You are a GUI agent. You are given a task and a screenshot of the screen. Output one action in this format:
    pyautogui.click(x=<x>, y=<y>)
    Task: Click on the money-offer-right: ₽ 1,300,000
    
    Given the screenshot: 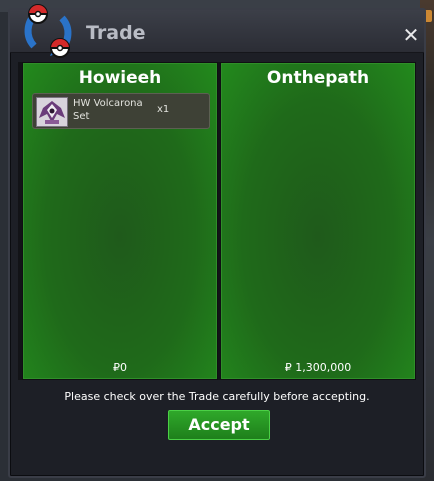 What is the action you would take?
    pyautogui.click(x=318, y=367)
    